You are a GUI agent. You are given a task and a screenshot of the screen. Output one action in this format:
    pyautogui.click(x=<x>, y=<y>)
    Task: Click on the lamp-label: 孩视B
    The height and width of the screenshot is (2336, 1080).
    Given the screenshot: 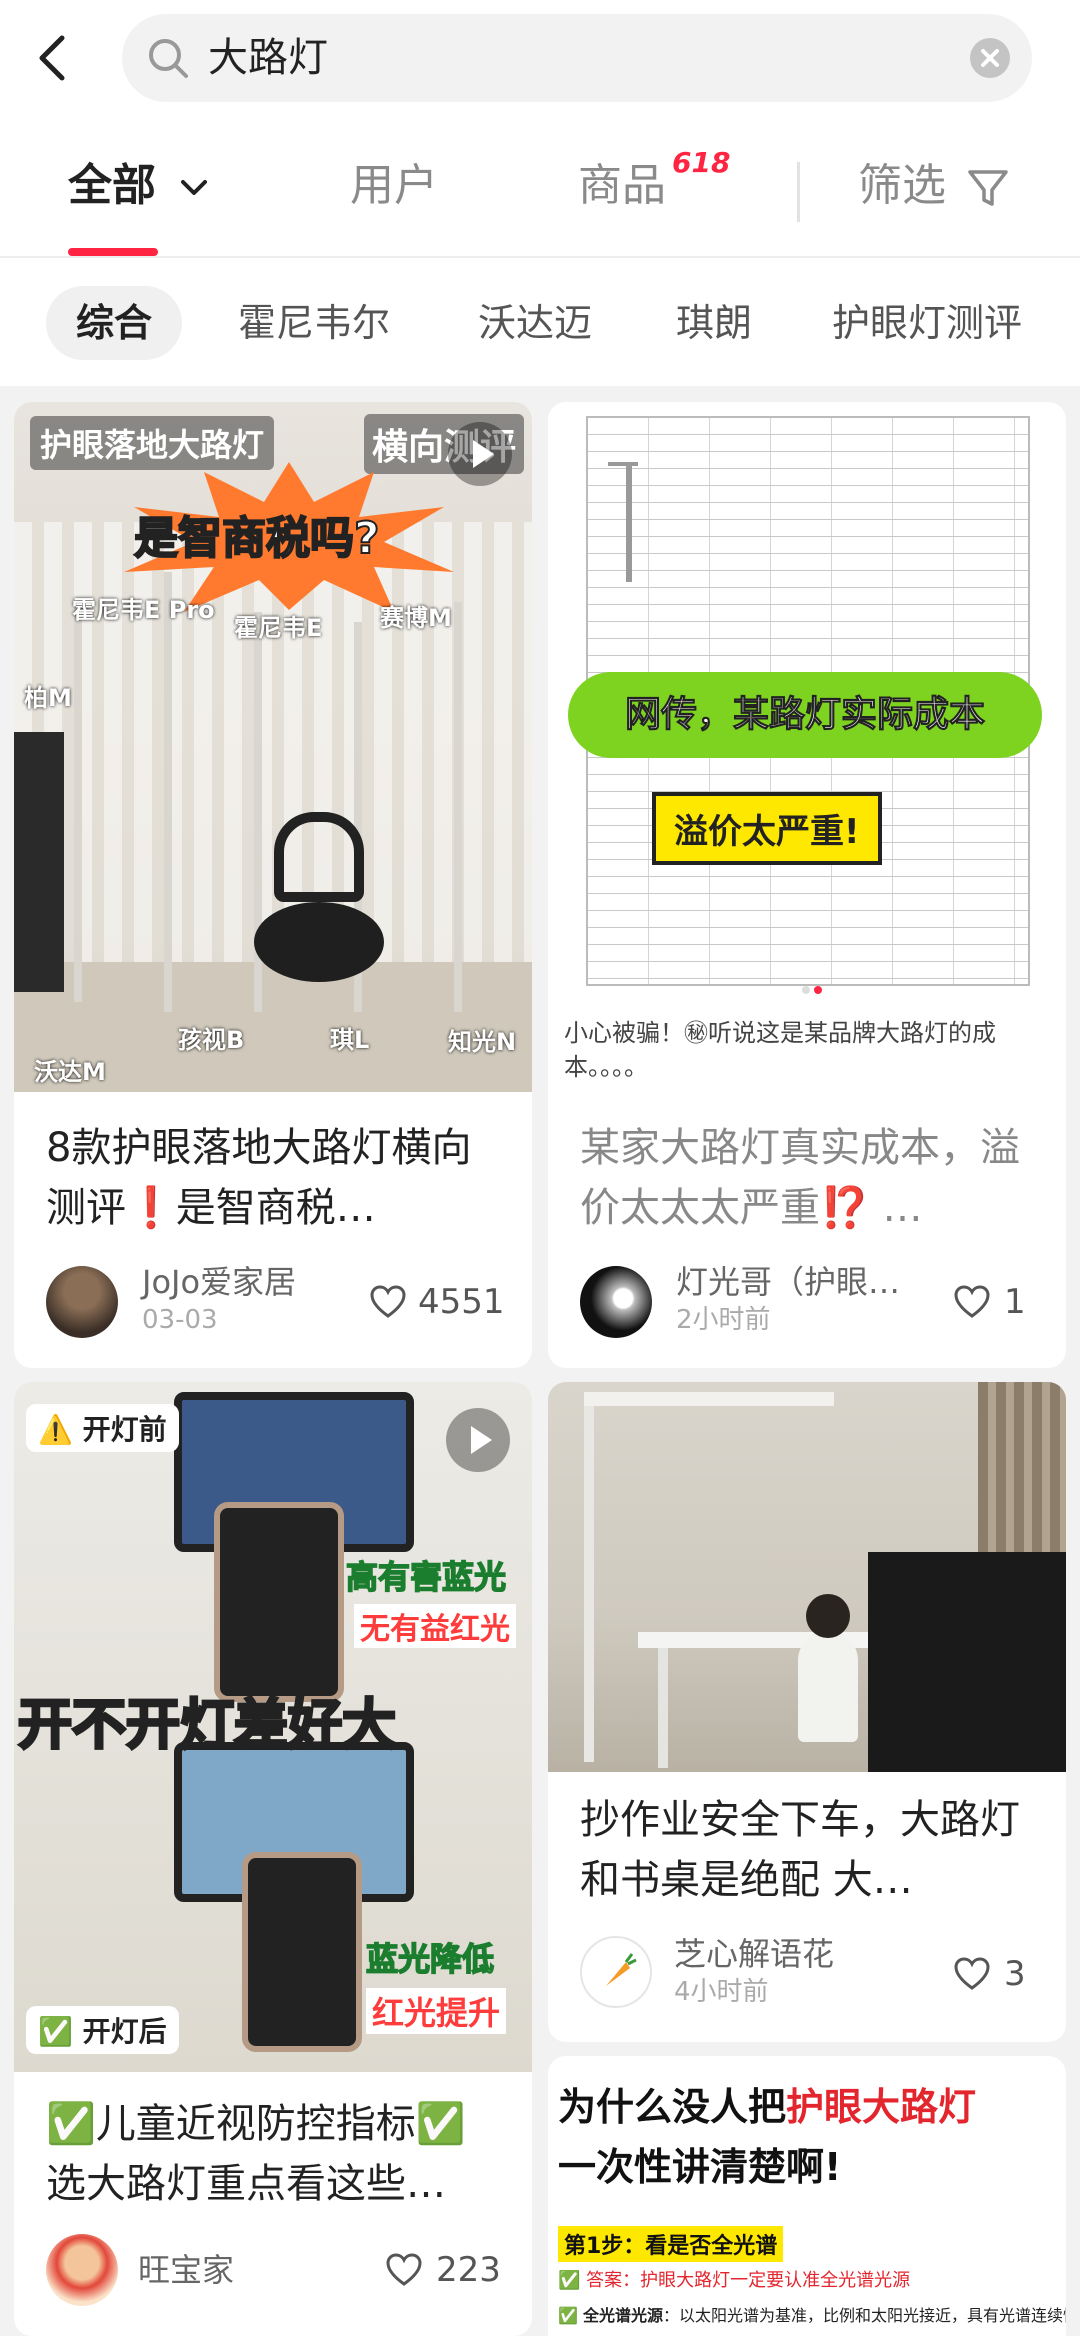 What is the action you would take?
    pyautogui.click(x=211, y=1040)
    